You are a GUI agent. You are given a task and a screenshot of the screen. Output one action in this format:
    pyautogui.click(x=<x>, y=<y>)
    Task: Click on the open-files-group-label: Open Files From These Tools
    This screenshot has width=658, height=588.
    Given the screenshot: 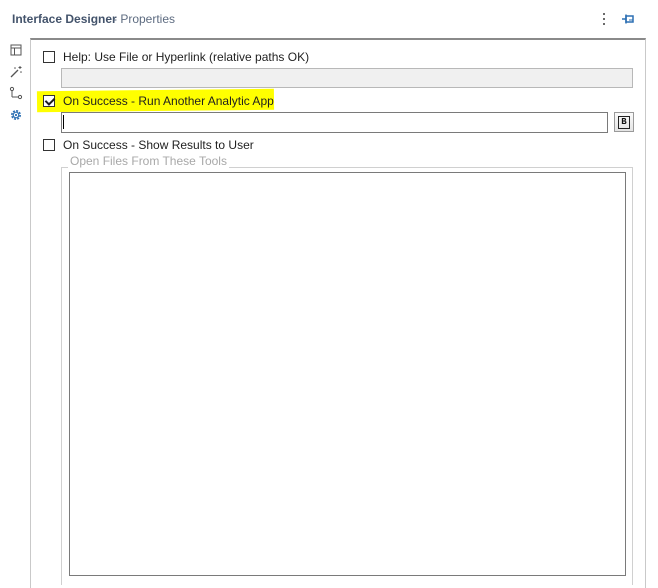 What is the action you would take?
    pyautogui.click(x=148, y=161)
    